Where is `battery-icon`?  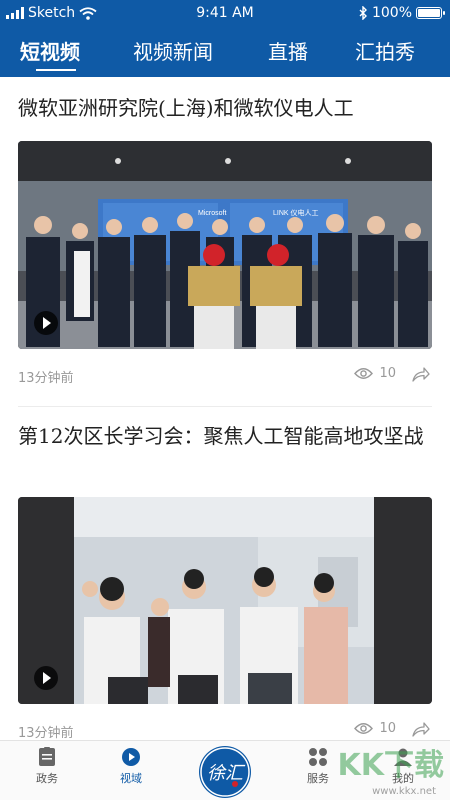 battery-icon is located at coordinates (430, 13).